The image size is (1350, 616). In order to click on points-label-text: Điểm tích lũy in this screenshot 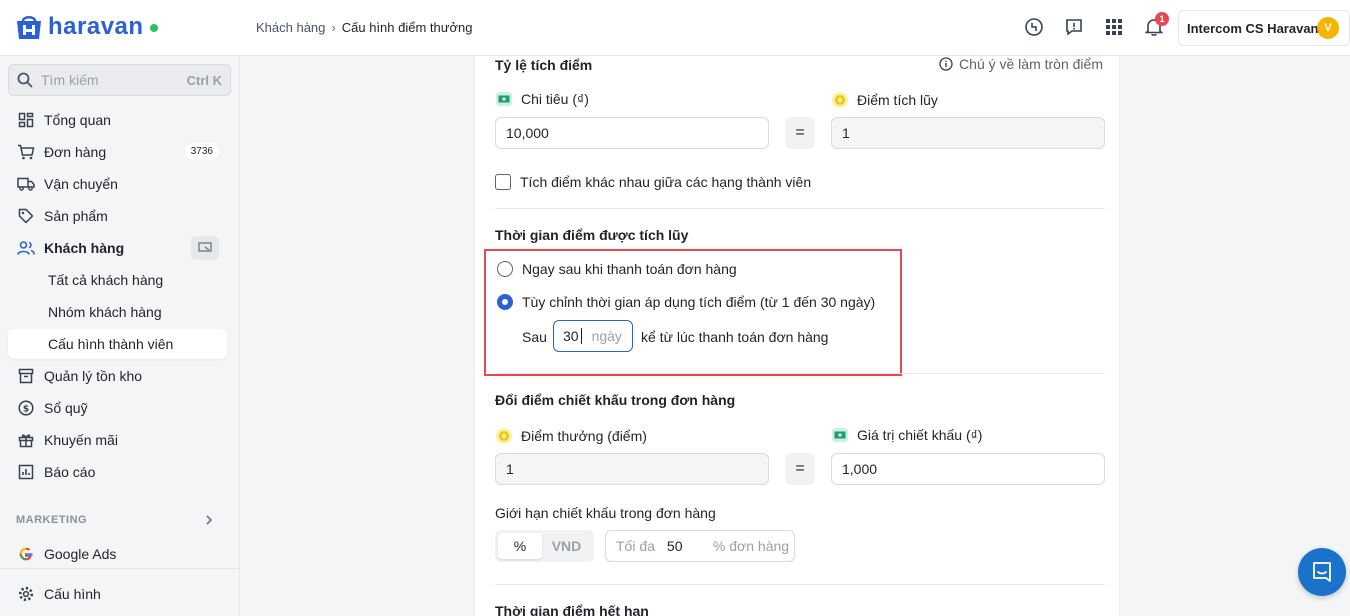, I will do `click(897, 100)`.